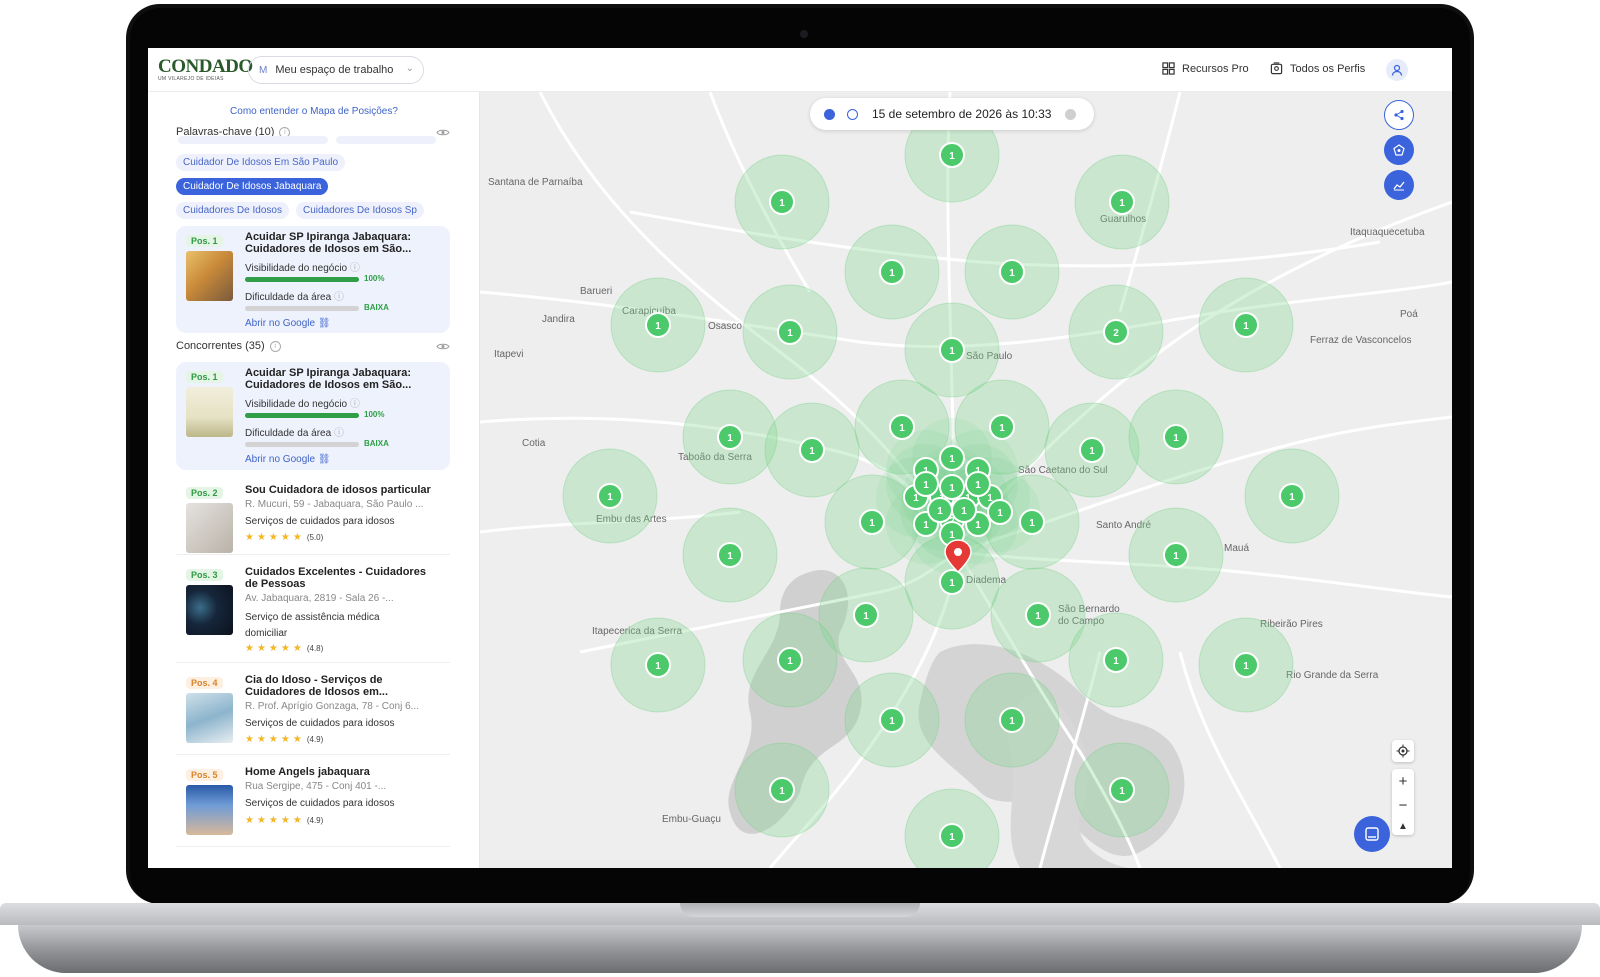 Image resolution: width=1600 pixels, height=977 pixels. I want to click on laptop-notch, so click(800, 910).